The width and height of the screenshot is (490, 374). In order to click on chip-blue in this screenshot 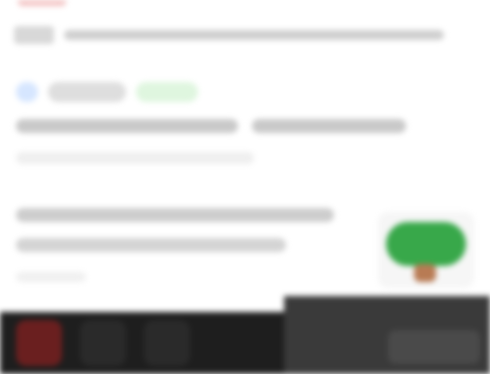, I will do `click(27, 92)`.